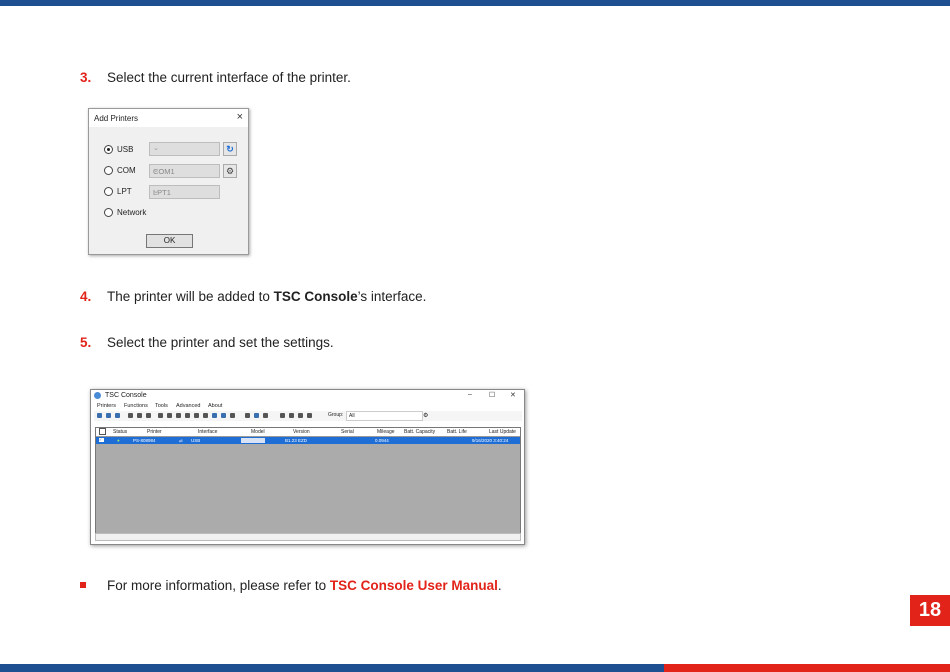 The height and width of the screenshot is (672, 950). I want to click on column-header: Model, so click(258, 432).